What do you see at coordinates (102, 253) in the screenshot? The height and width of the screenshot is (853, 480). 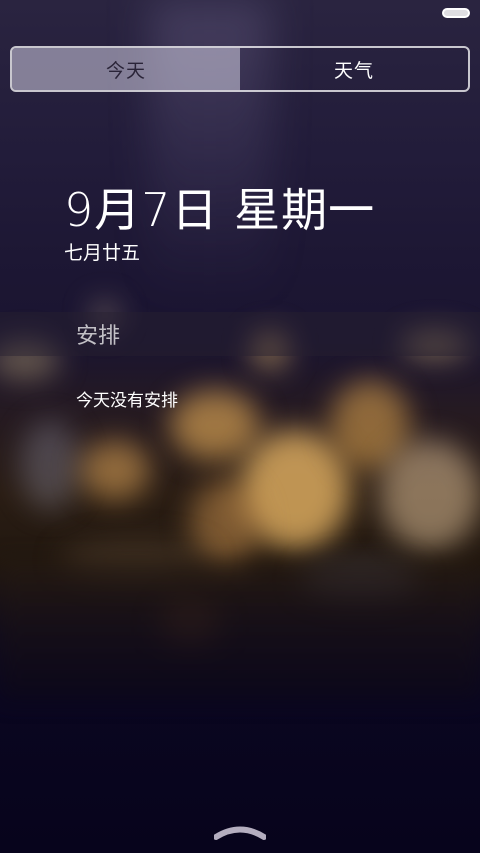 I see `lunar-date: 七月廿五` at bounding box center [102, 253].